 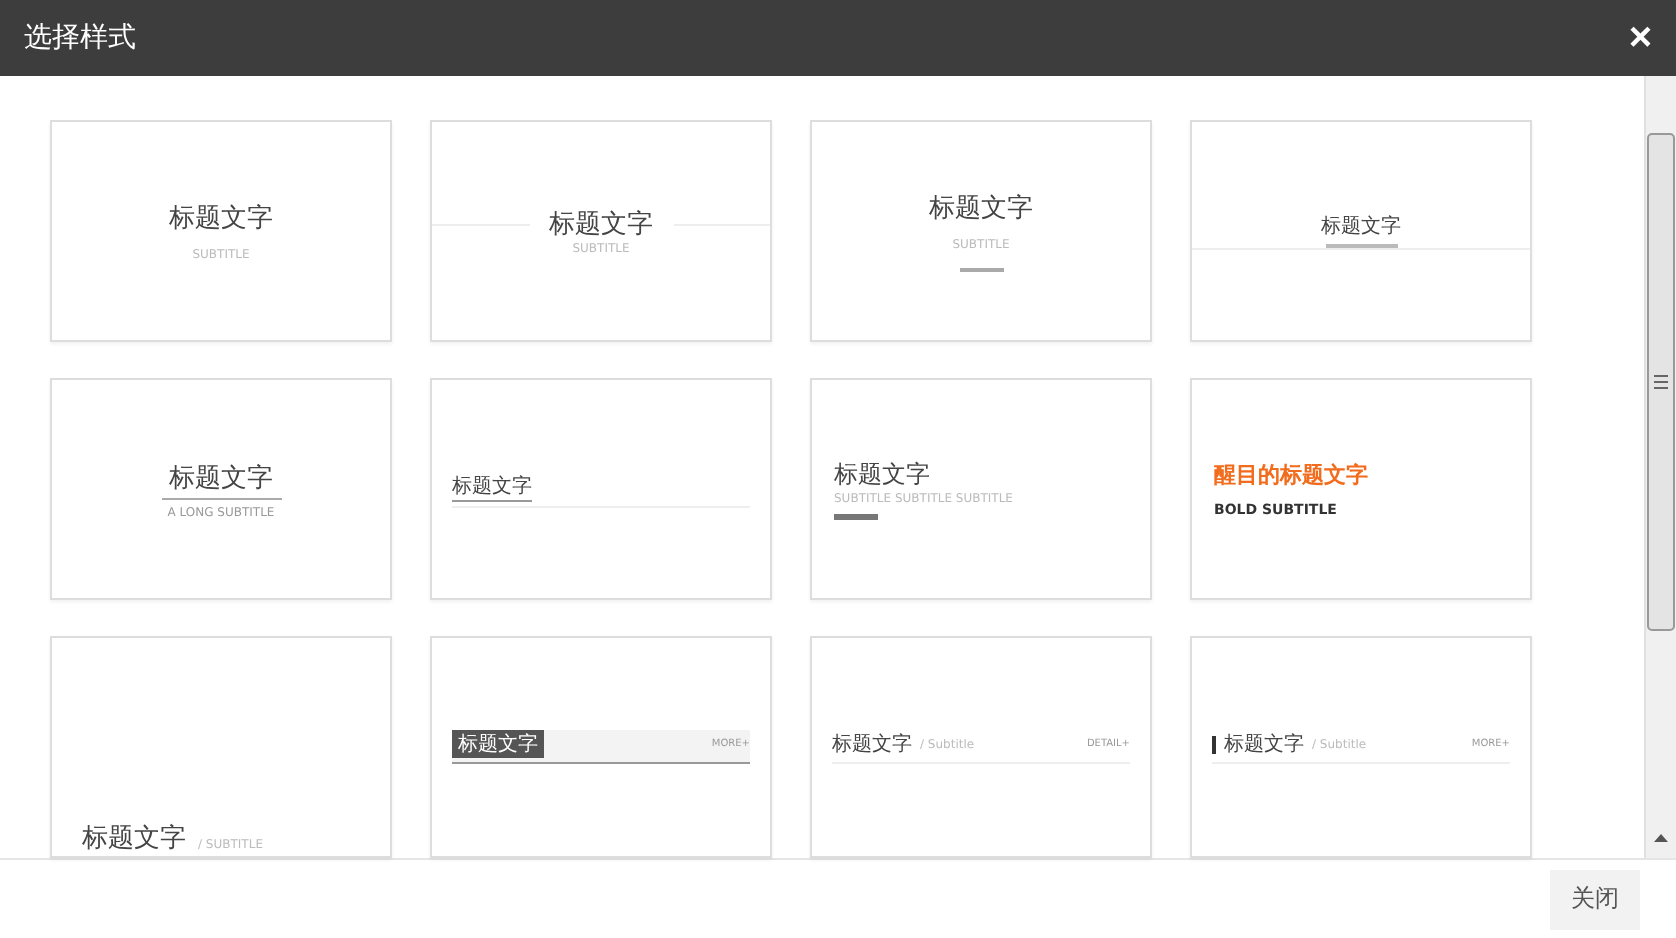 I want to click on close-button: 关闭, so click(x=1595, y=899).